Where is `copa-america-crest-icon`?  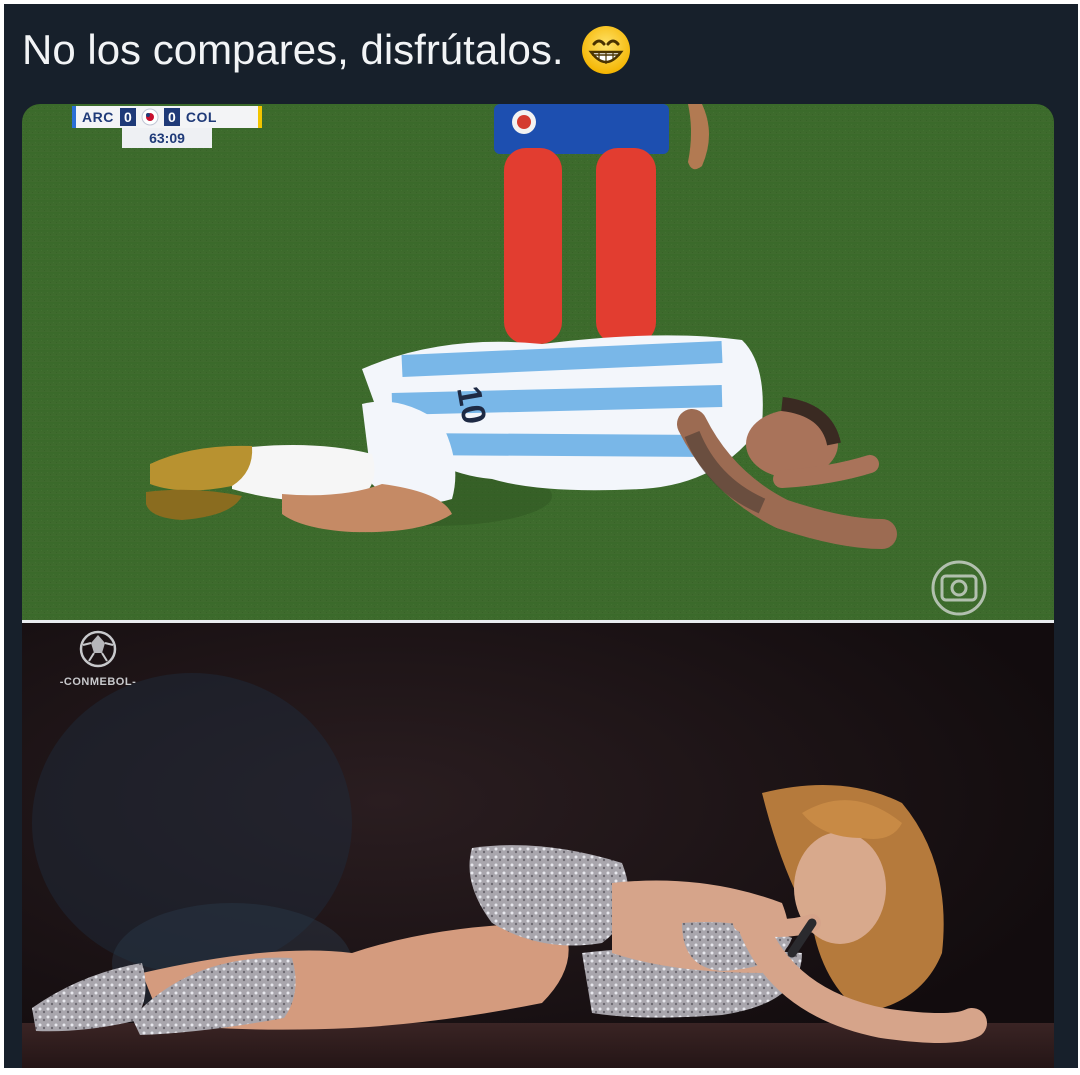 copa-america-crest-icon is located at coordinates (150, 117).